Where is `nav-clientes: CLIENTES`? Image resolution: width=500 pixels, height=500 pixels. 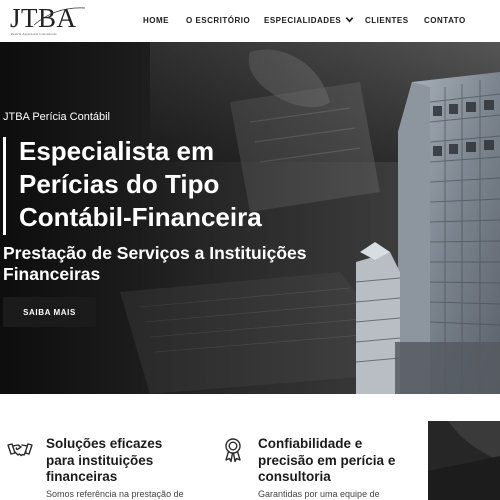
nav-clientes: CLIENTES is located at coordinates (387, 21).